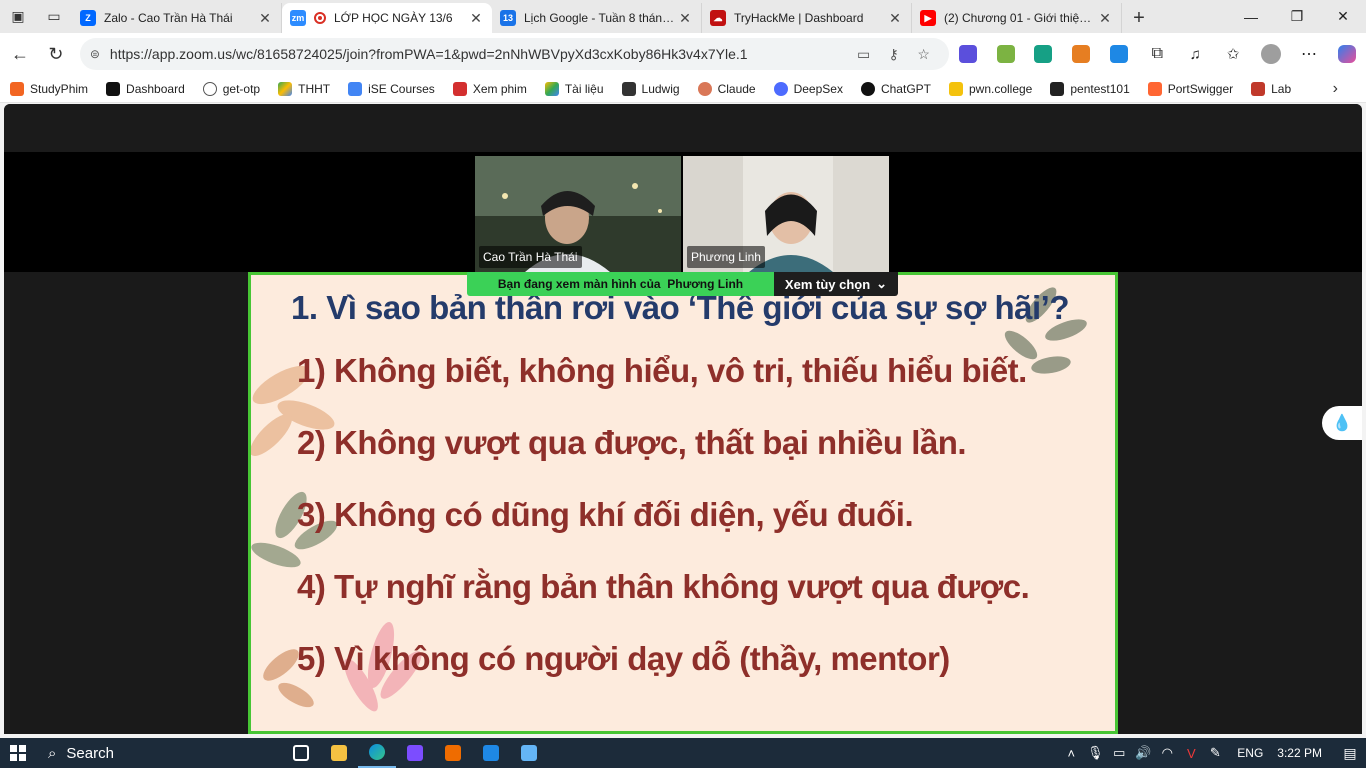  I want to click on media-icon: ♫, so click(1195, 54).